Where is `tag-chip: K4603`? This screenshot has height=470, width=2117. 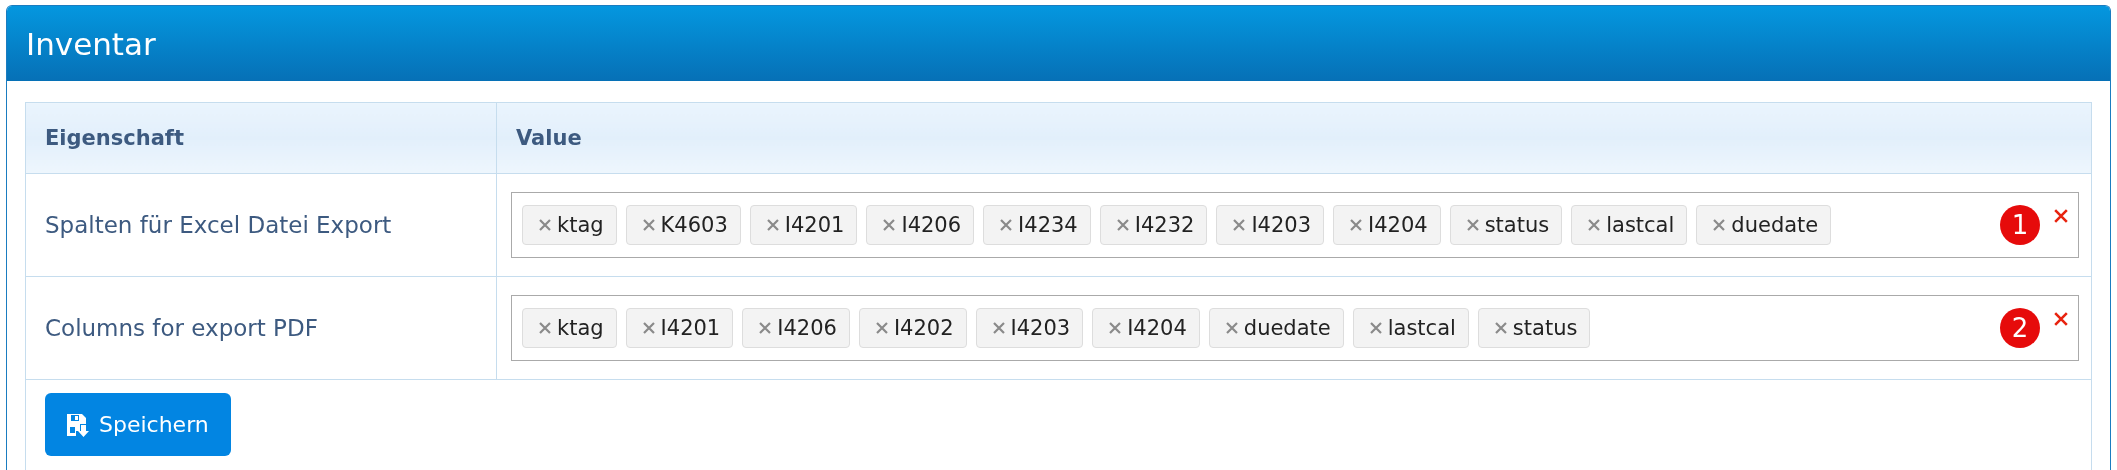 tag-chip: K4603 is located at coordinates (683, 225).